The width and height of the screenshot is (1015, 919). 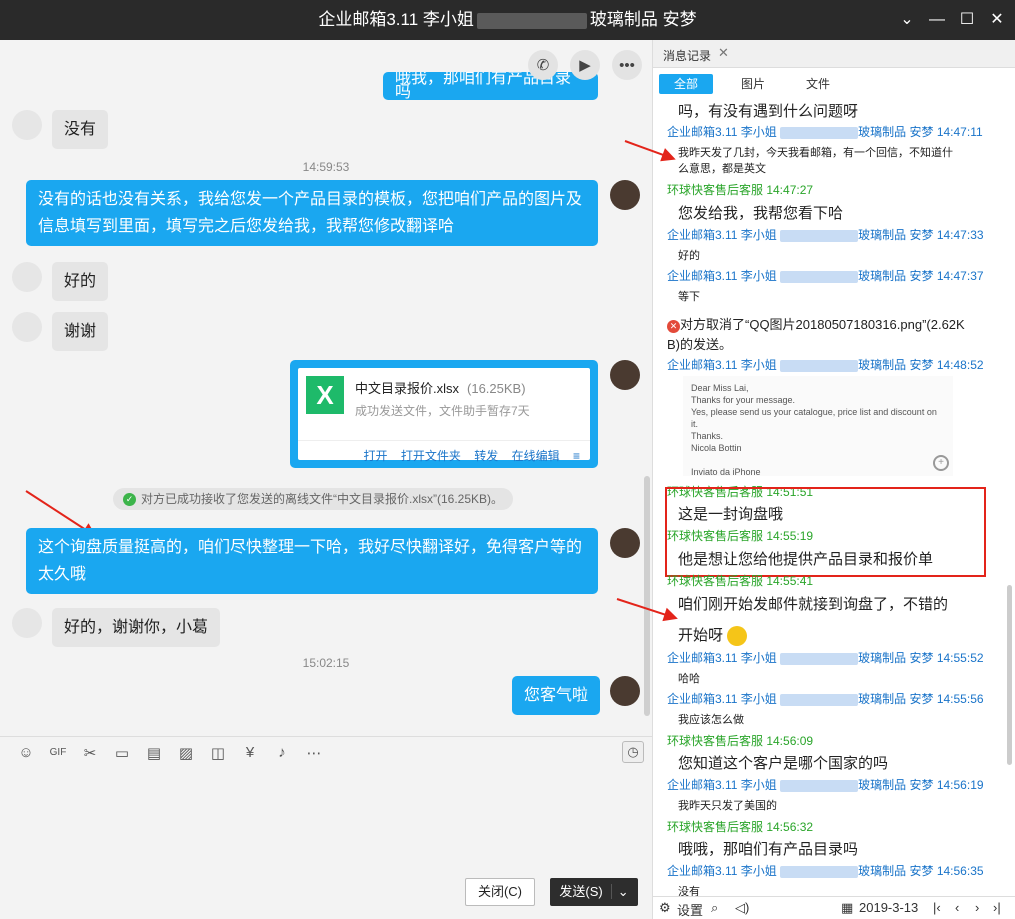 I want to click on speaker-icon: ◁), so click(x=742, y=908).